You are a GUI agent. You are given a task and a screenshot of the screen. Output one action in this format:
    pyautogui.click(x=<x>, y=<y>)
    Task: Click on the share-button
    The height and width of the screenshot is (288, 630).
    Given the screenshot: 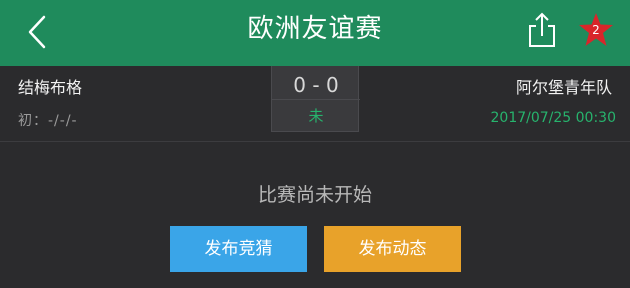 What is the action you would take?
    pyautogui.click(x=542, y=30)
    